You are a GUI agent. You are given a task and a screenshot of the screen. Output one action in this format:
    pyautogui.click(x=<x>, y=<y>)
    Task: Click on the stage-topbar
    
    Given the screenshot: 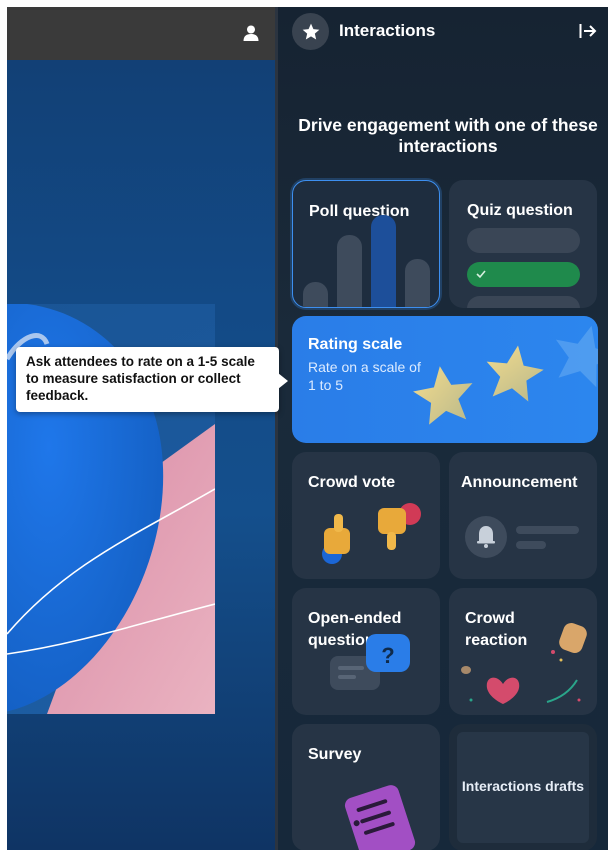 What is the action you would take?
    pyautogui.click(x=141, y=33)
    